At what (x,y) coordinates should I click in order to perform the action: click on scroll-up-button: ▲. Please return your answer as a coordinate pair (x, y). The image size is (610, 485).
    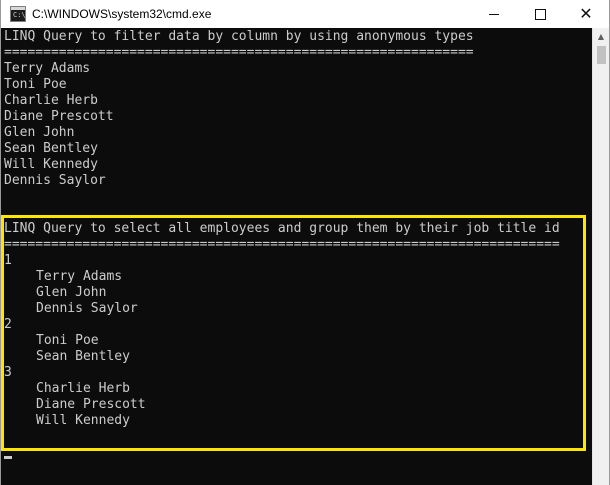
    Looking at the image, I should click on (601, 36).